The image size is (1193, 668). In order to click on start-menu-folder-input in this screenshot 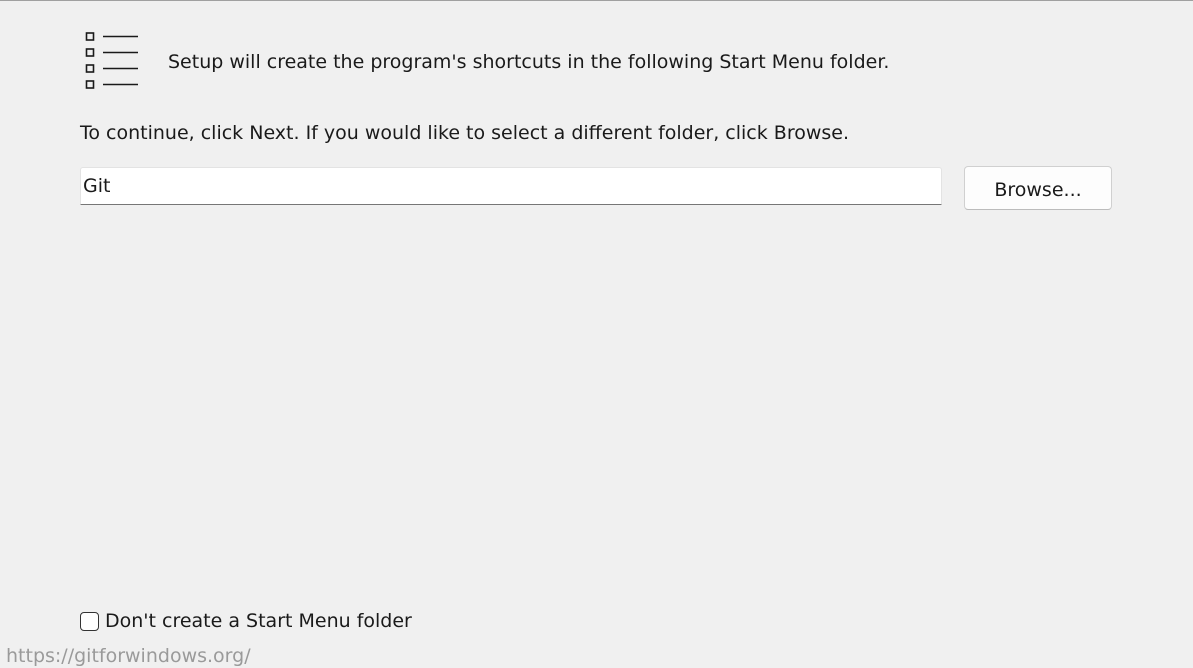, I will do `click(511, 186)`.